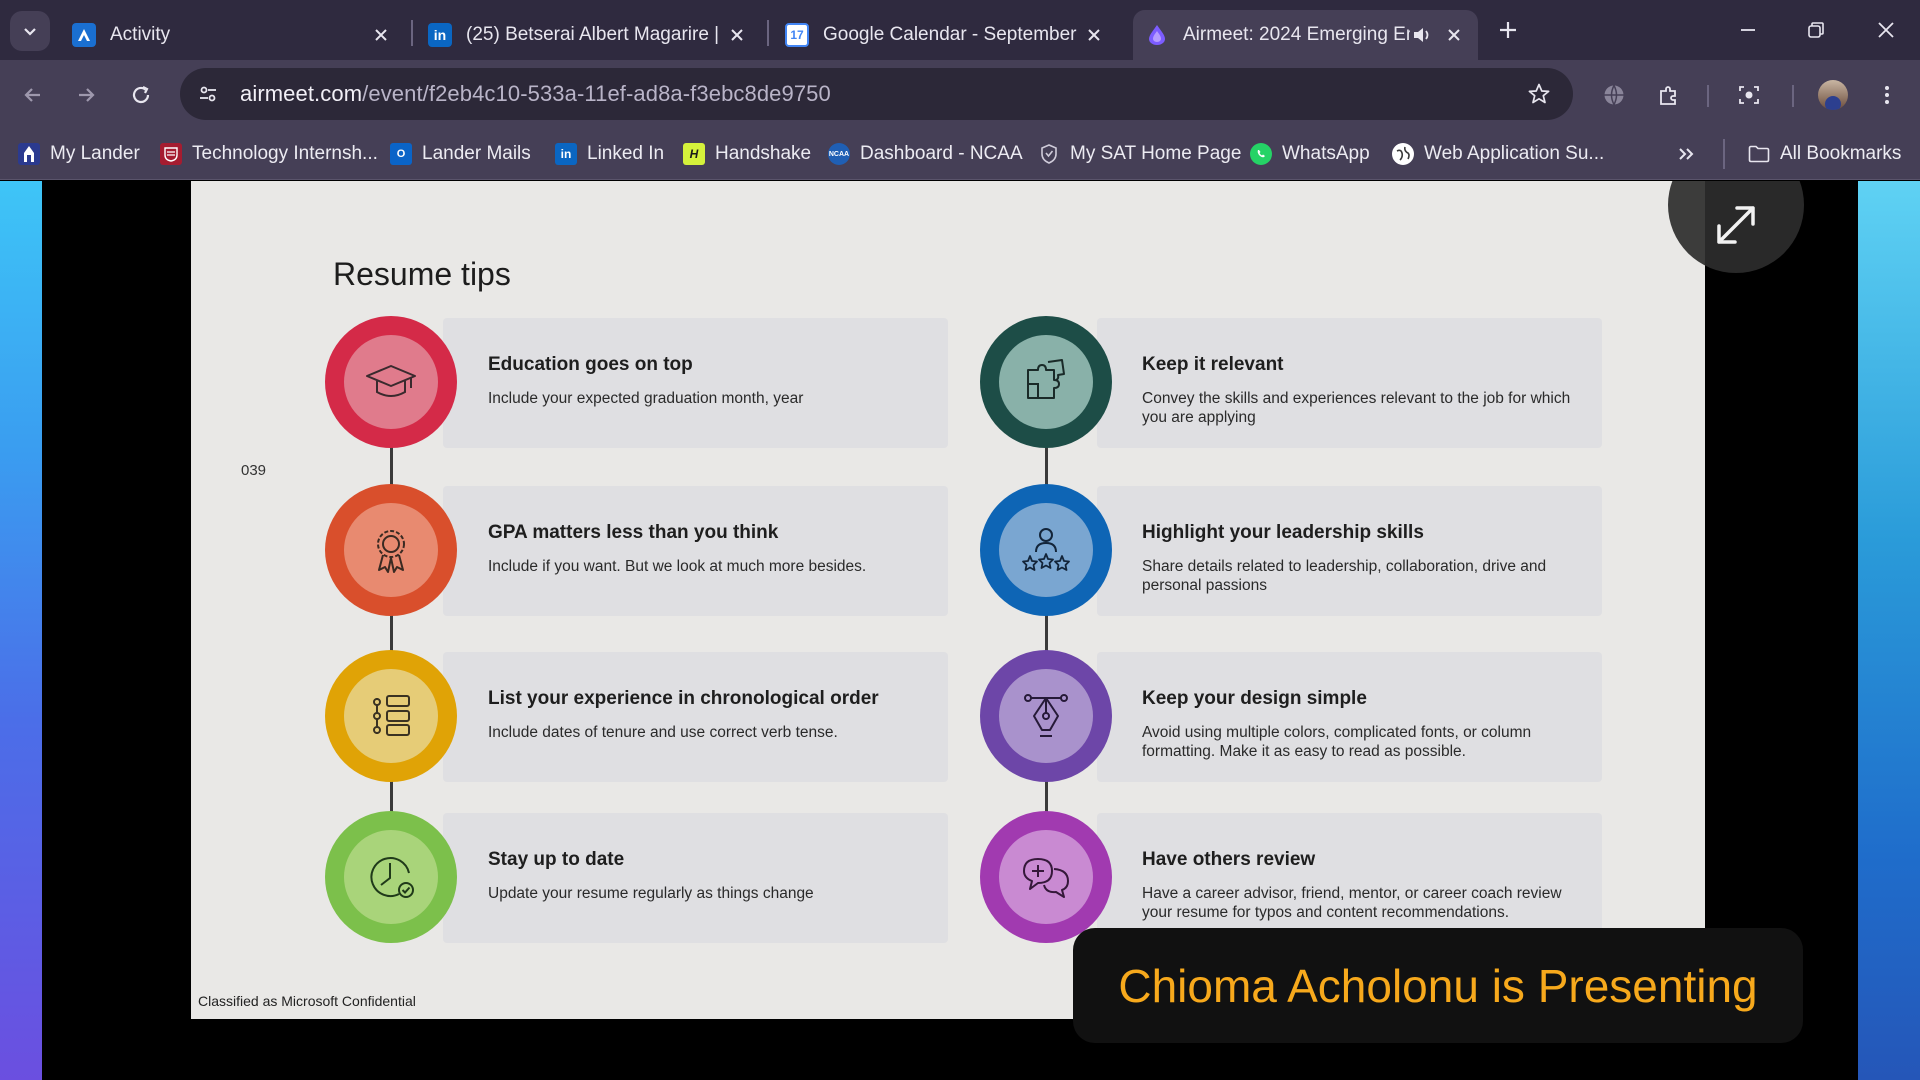 Image resolution: width=1920 pixels, height=1080 pixels. What do you see at coordinates (763, 153) in the screenshot?
I see `bookmark-label: Handshake` at bounding box center [763, 153].